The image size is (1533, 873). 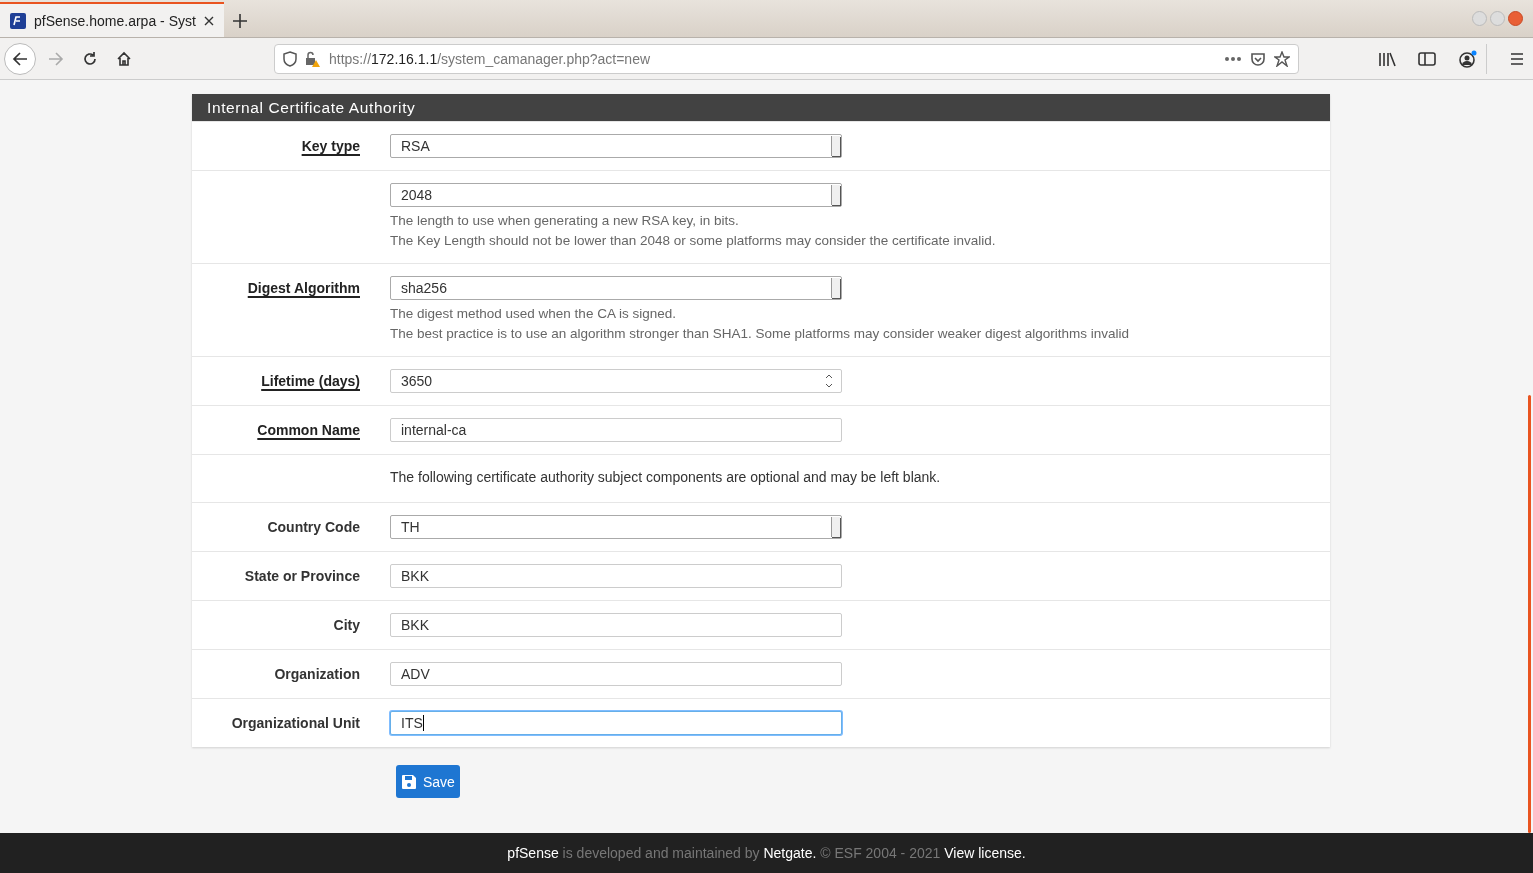 I want to click on footer-text: pfSense is developed and maintained by Netgate. © ESF 2004 - 2021 View license., so click(x=766, y=853).